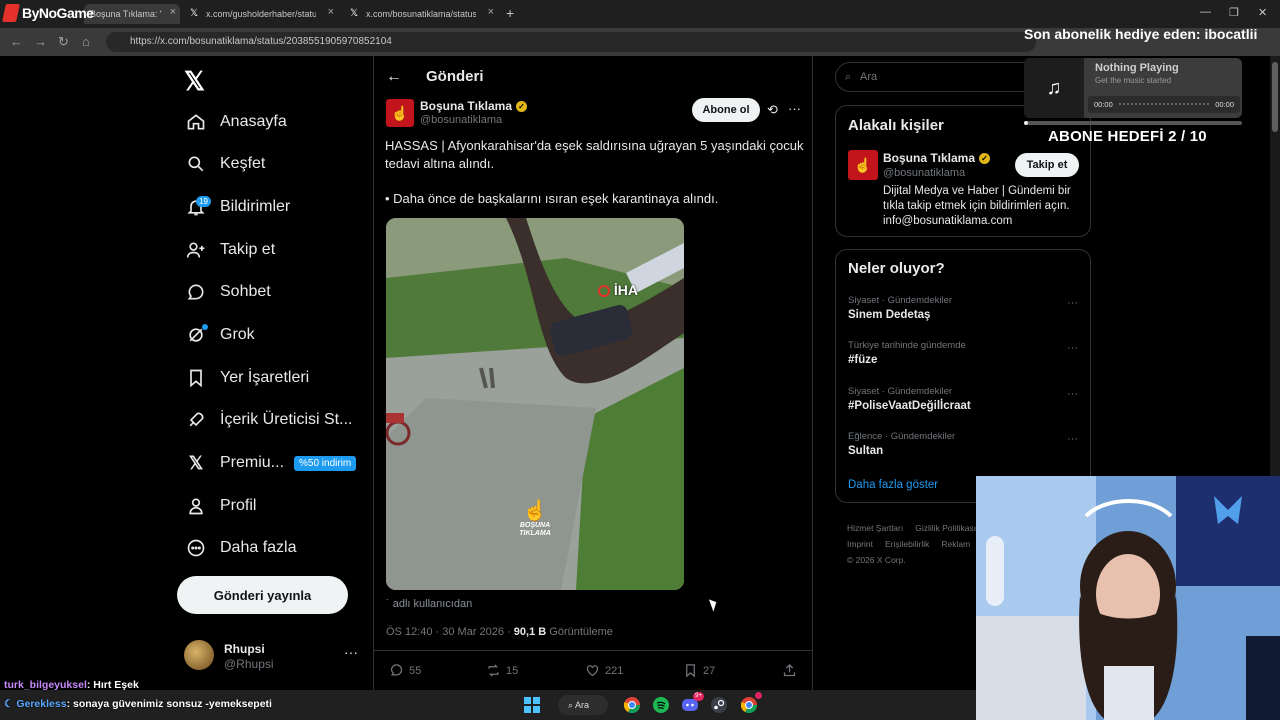 Image resolution: width=1280 pixels, height=720 pixels. What do you see at coordinates (400, 113) in the screenshot?
I see `author-avatar: ☝` at bounding box center [400, 113].